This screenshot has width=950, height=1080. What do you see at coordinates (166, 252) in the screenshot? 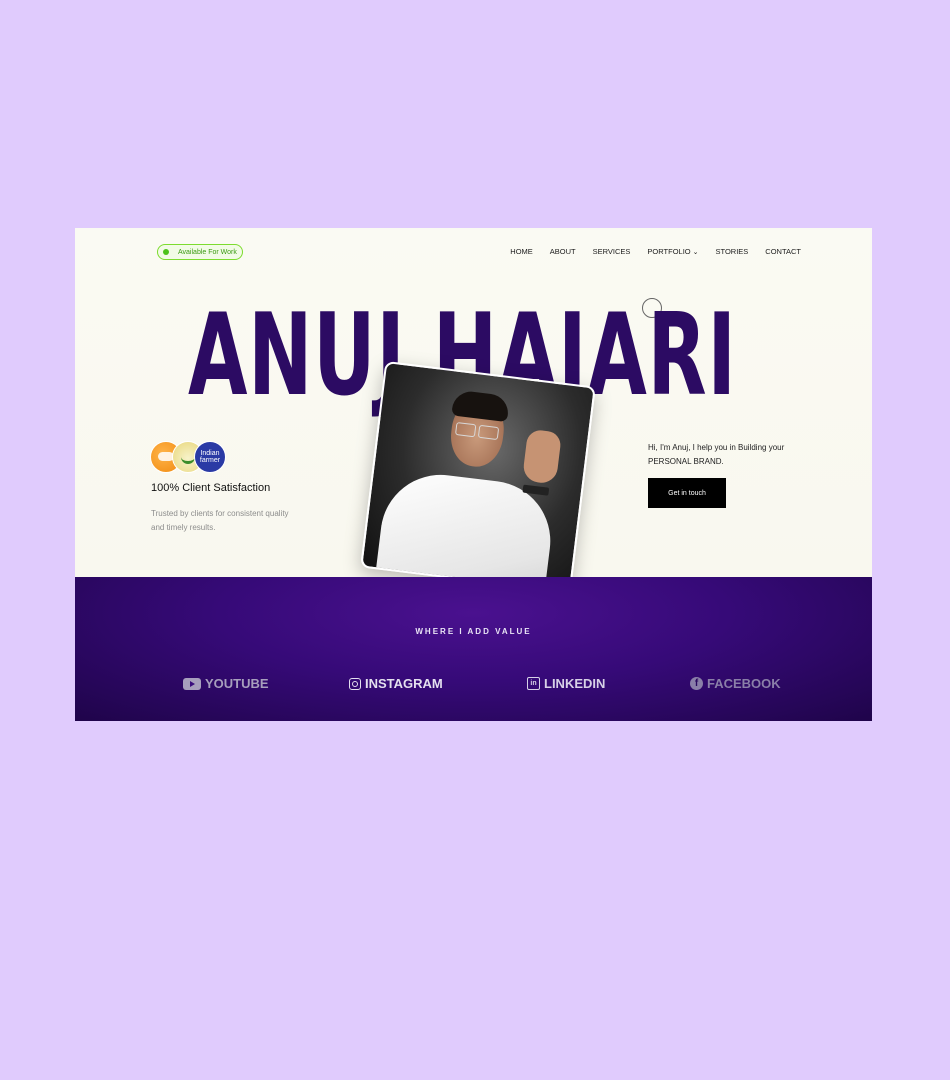
I see `status-dot-icon` at bounding box center [166, 252].